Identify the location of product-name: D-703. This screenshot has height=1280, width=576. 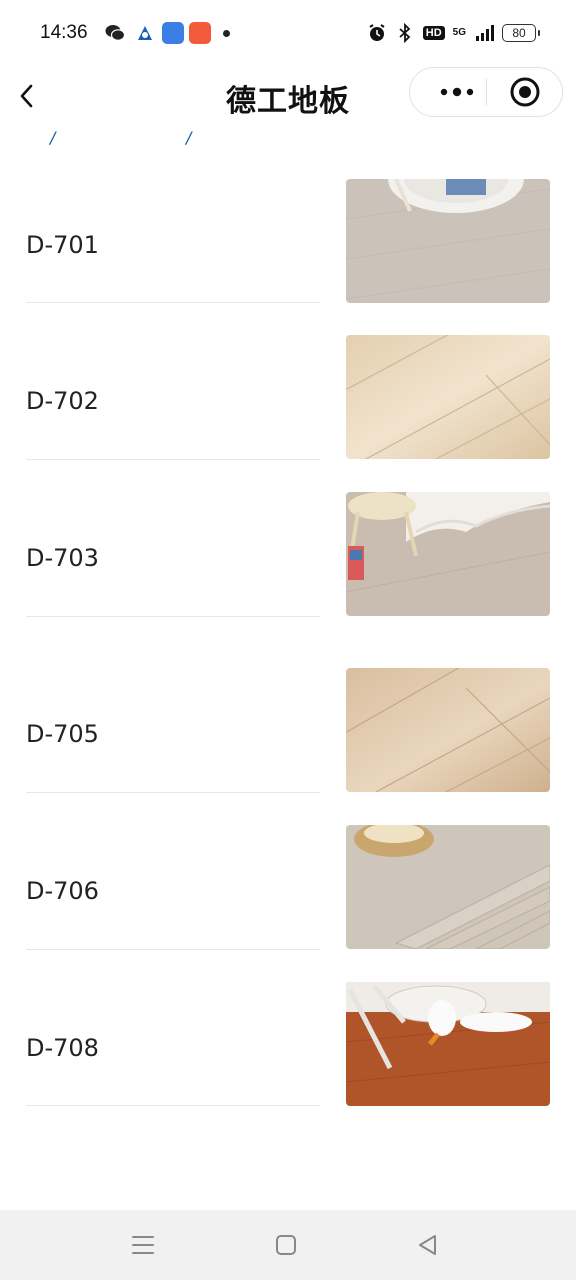
(62, 558).